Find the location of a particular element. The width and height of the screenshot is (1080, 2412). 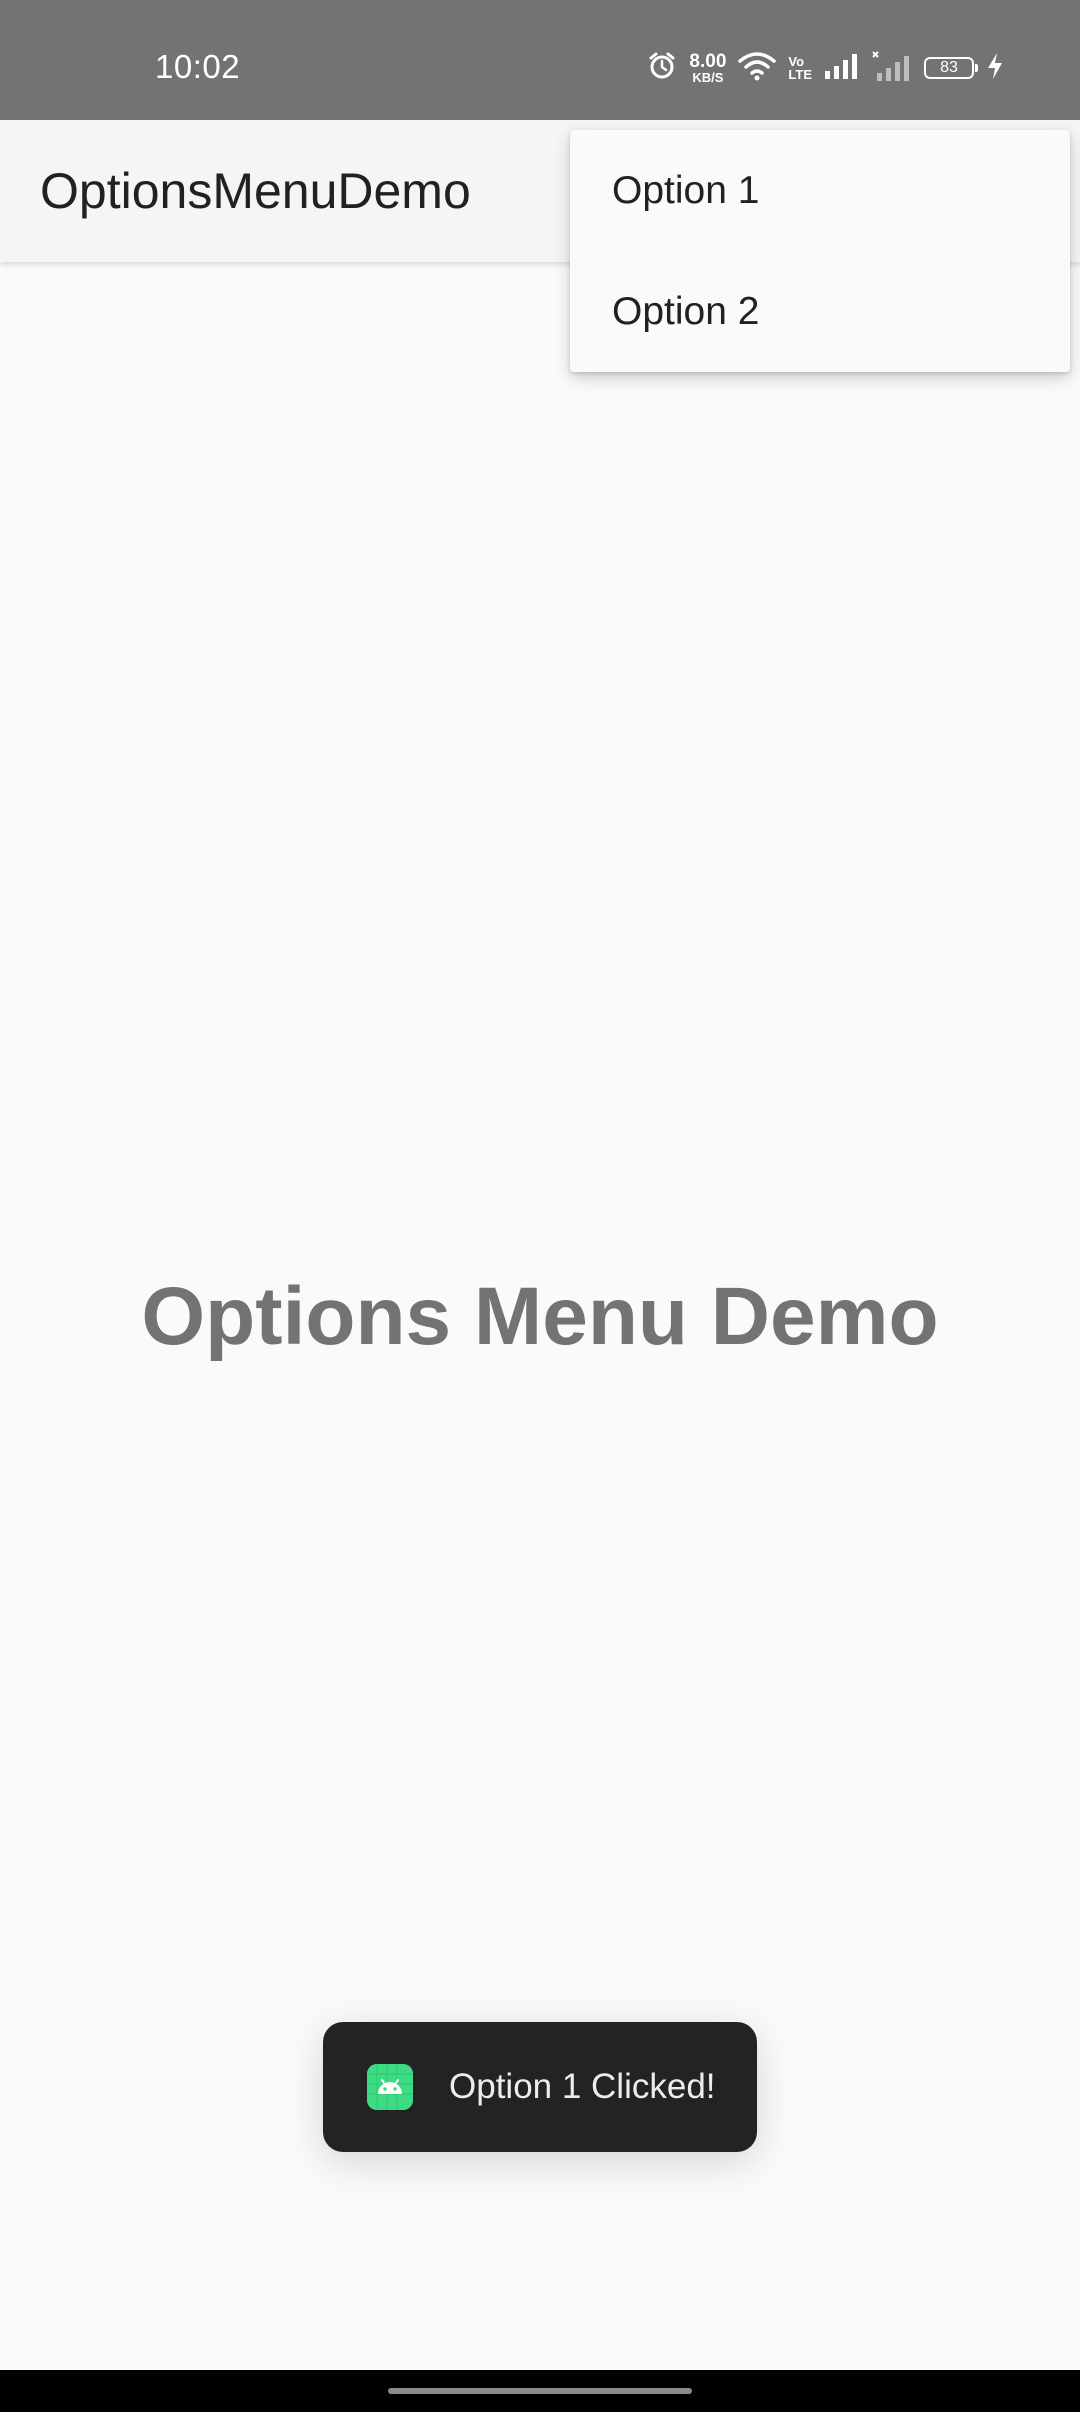

network-speed-value: 8.00 is located at coordinates (708, 61).